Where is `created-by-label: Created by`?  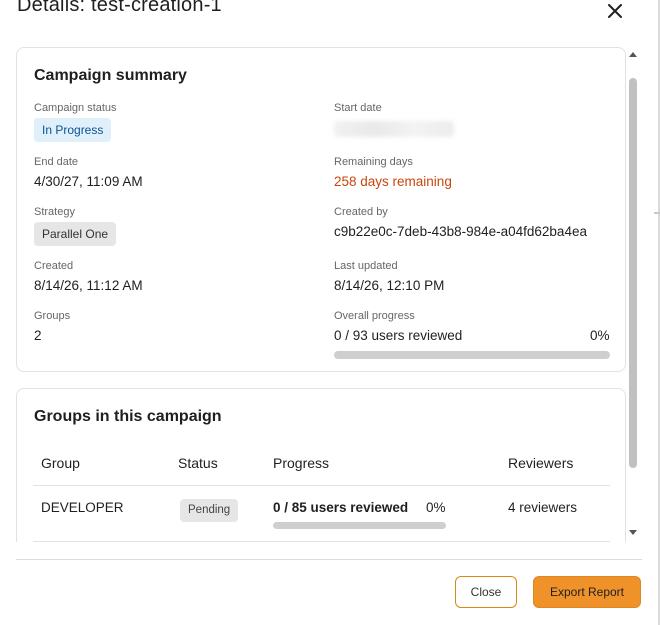
created-by-label: Created by is located at coordinates (361, 212).